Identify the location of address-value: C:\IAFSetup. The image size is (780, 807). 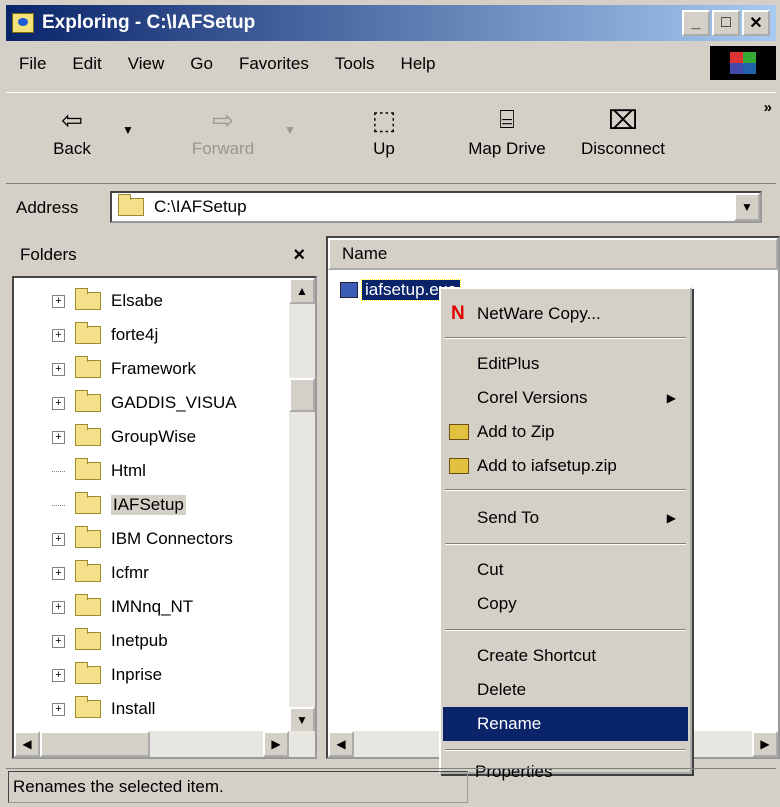
(200, 206).